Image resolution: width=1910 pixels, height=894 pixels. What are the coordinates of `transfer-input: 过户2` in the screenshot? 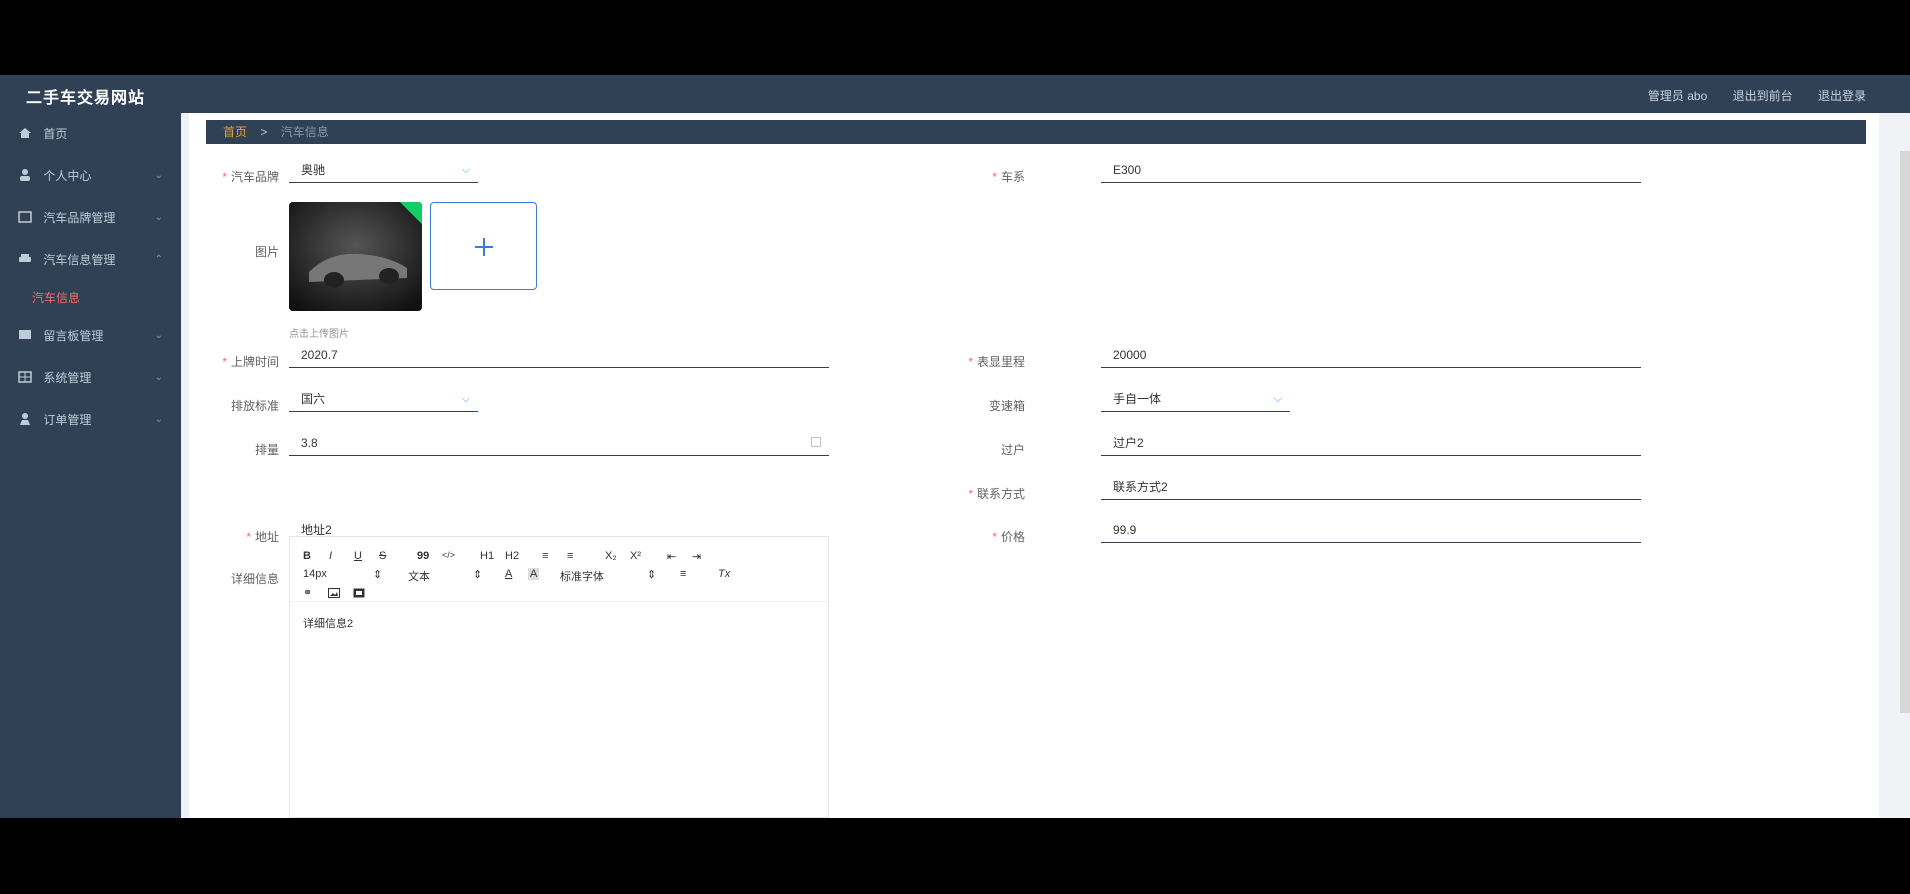 It's located at (1371, 443).